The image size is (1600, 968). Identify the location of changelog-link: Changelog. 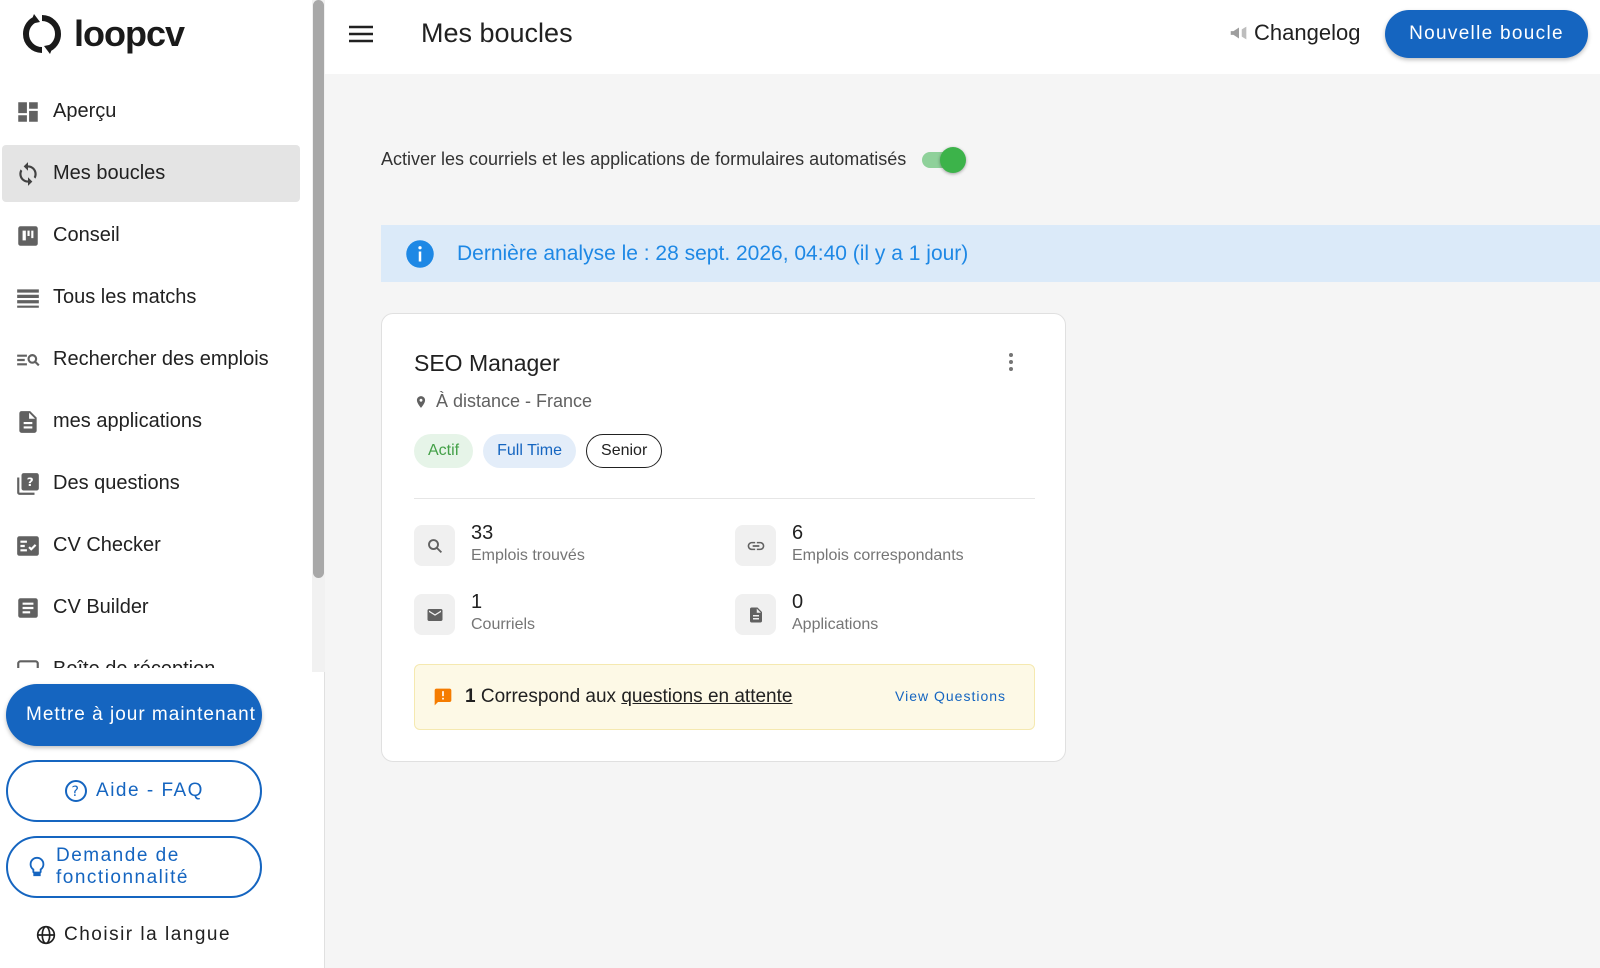
(1294, 33).